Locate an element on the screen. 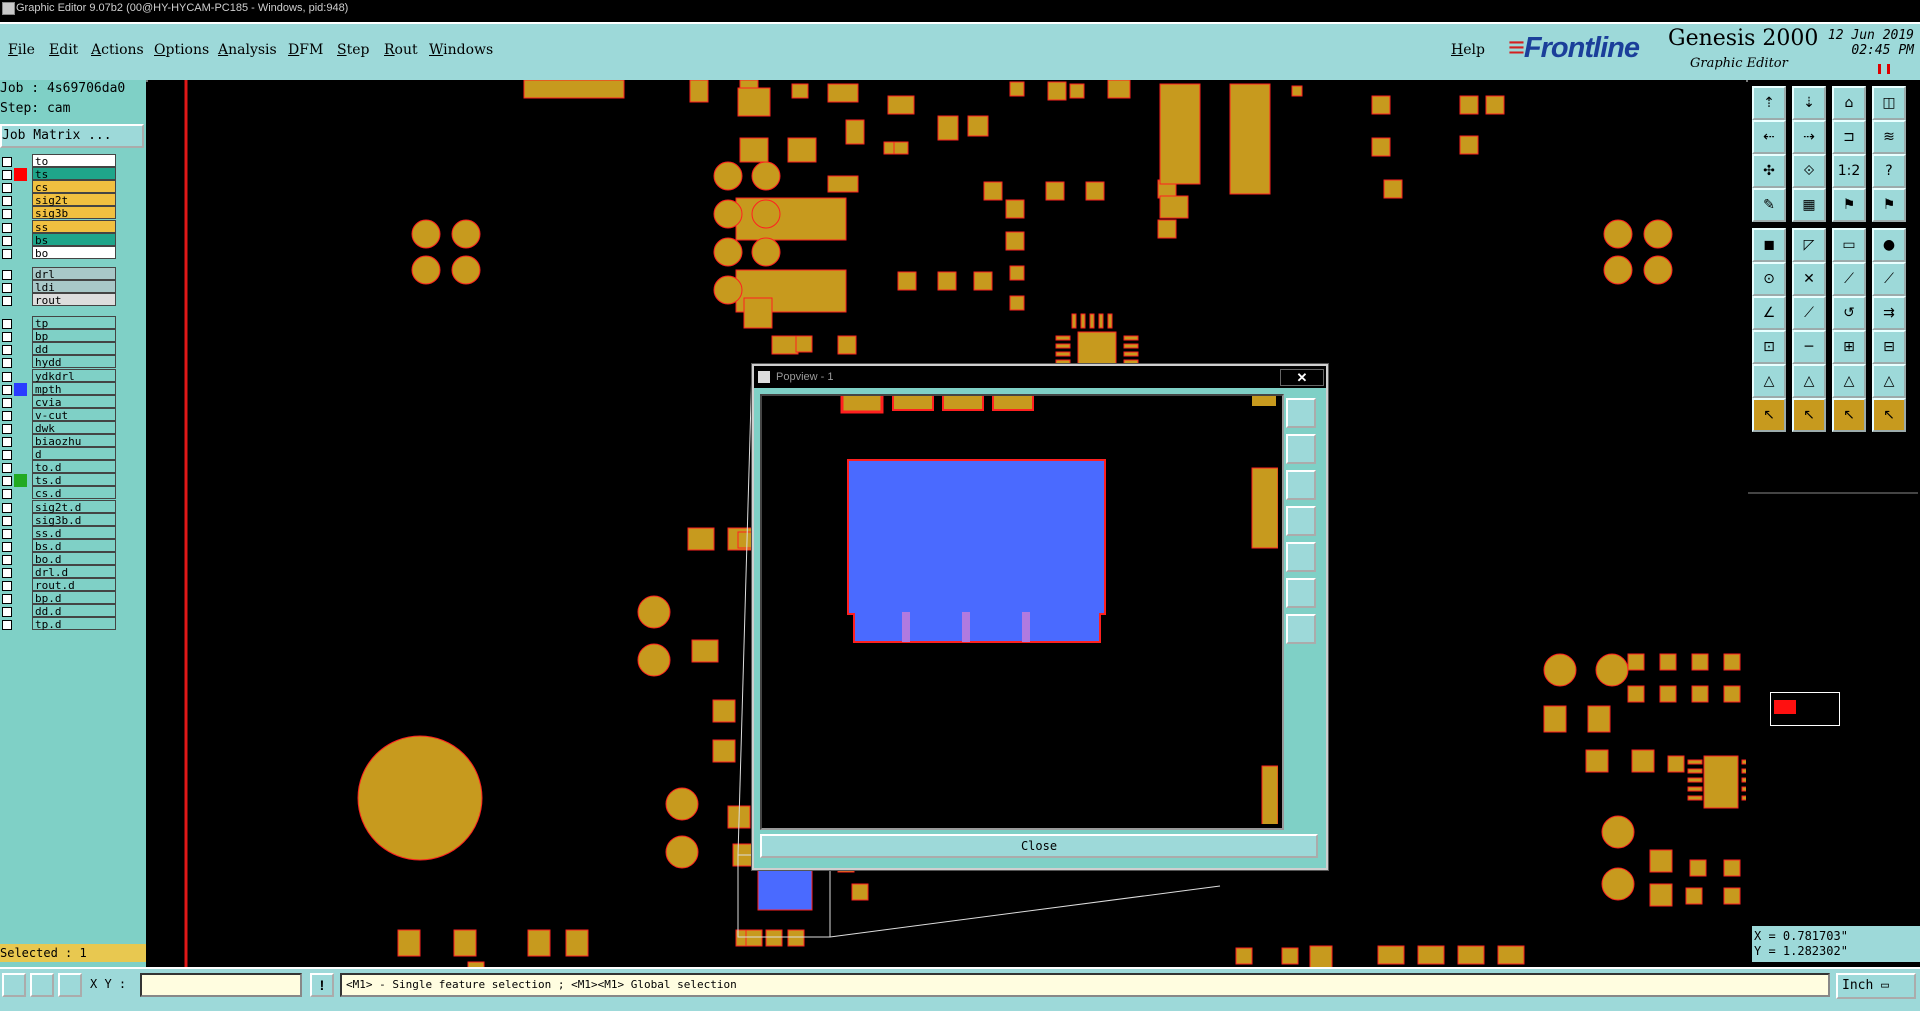 This screenshot has height=1011, width=1920. layer-row-bo: bo is located at coordinates (59, 253).